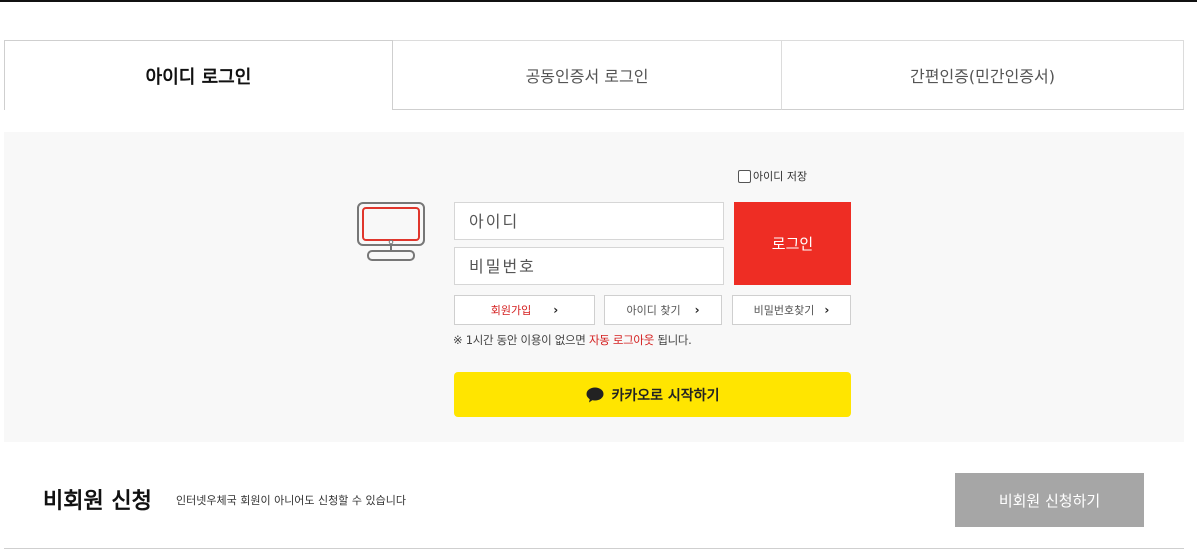  What do you see at coordinates (744, 176) in the screenshot?
I see `save-id-checkbox` at bounding box center [744, 176].